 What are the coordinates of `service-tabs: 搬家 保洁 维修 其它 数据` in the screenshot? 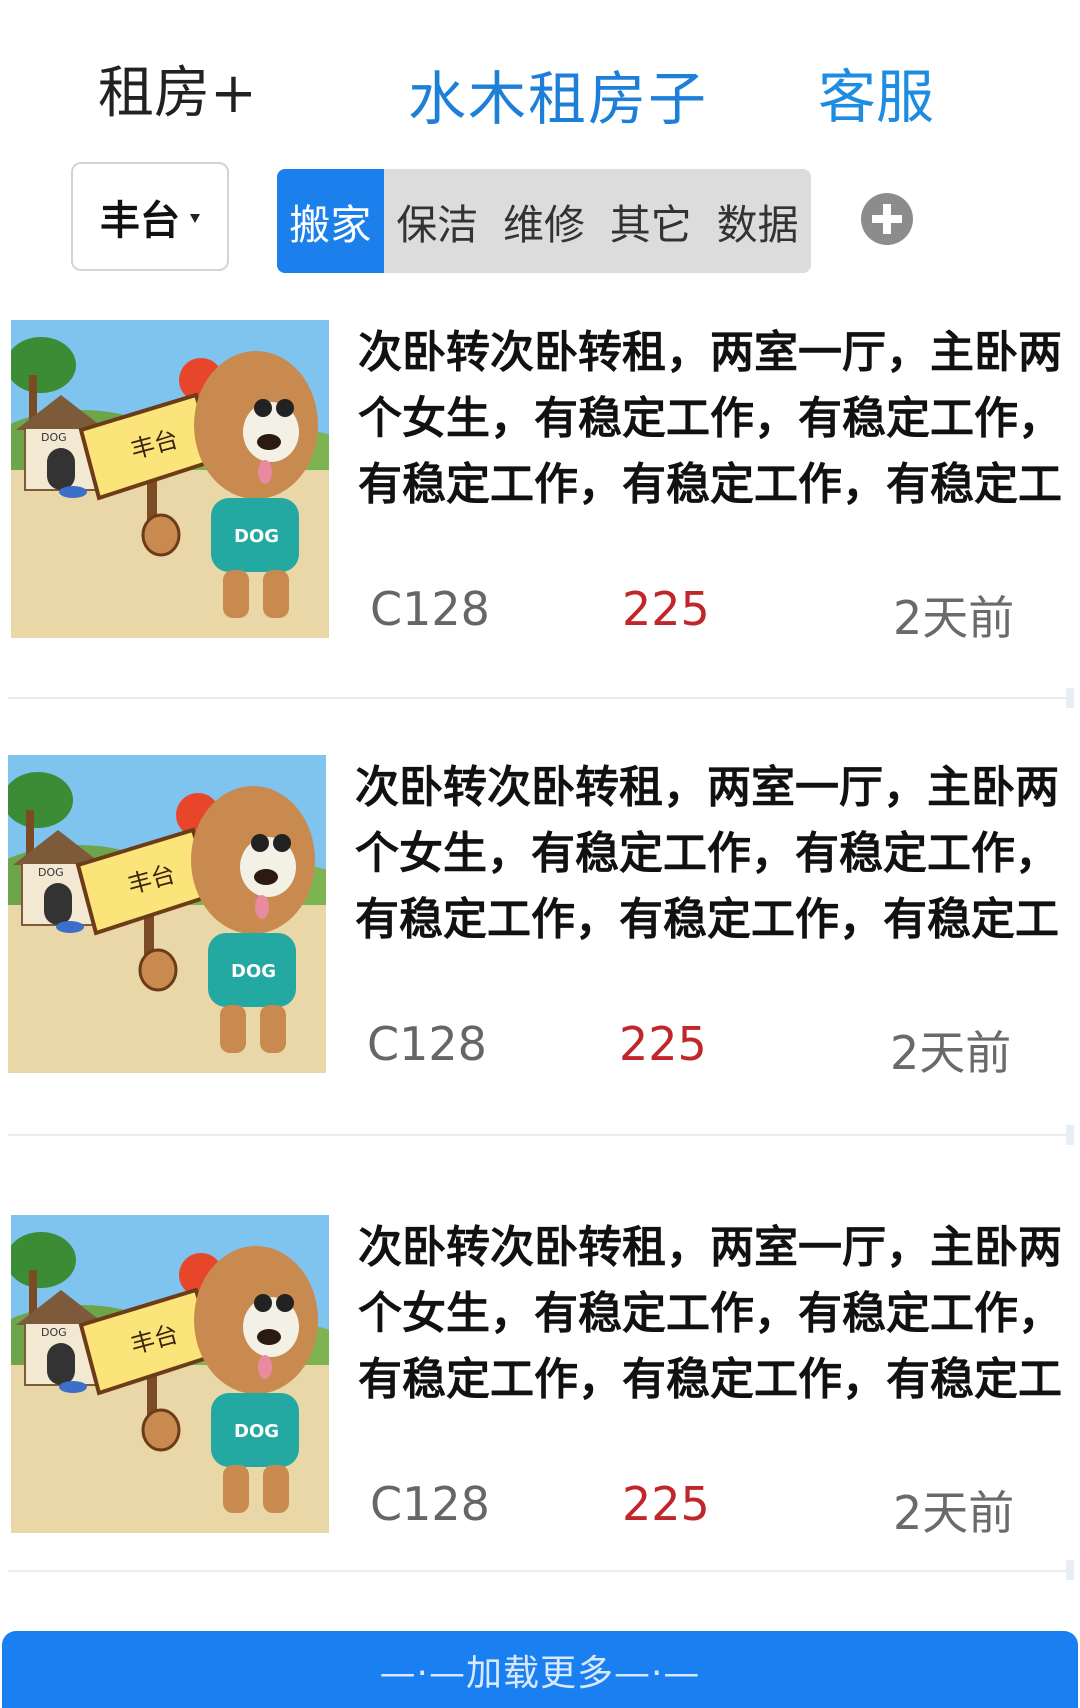 It's located at (544, 221).